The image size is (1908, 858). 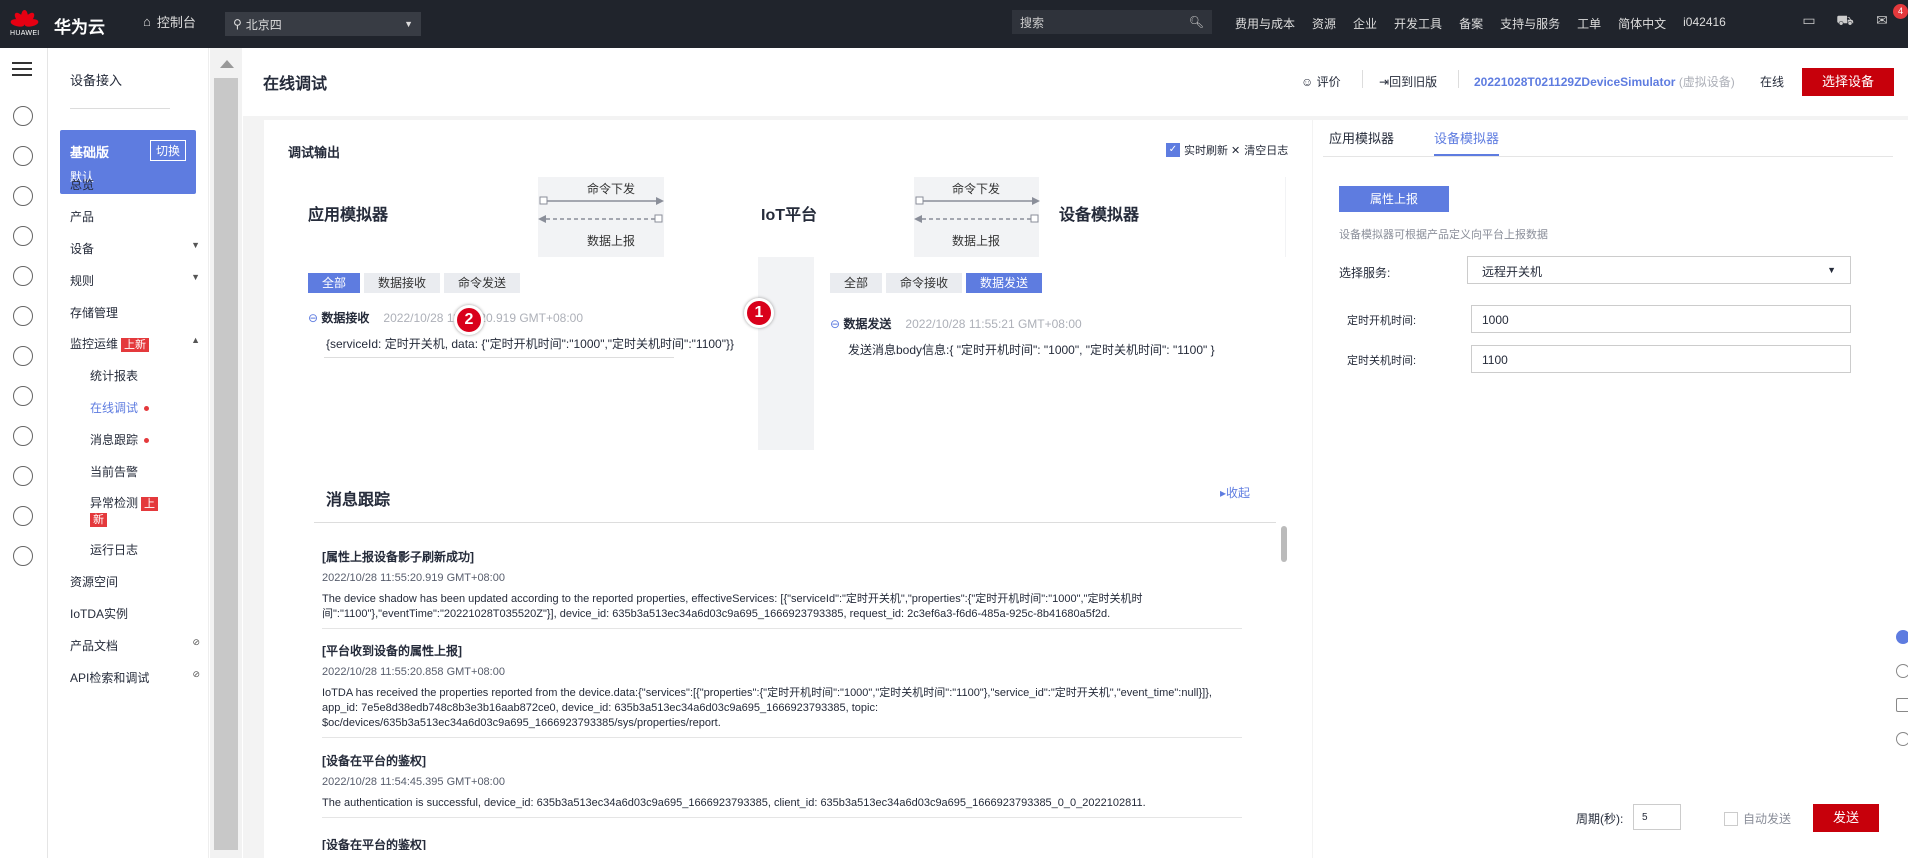 What do you see at coordinates (1361, 138) in the screenshot?
I see `tab-app-simulator: 应用模拟器` at bounding box center [1361, 138].